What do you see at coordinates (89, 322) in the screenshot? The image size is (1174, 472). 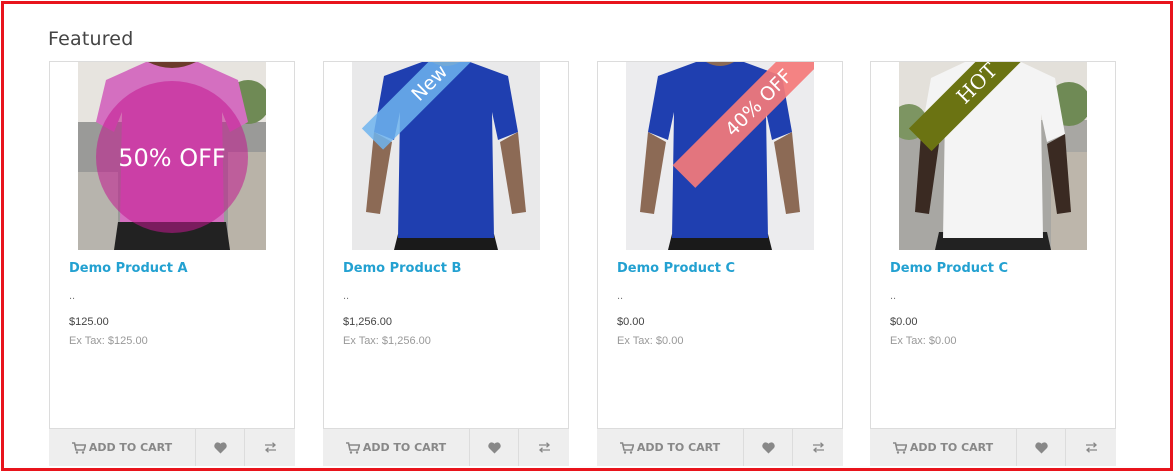 I see `product-price: $125.00` at bounding box center [89, 322].